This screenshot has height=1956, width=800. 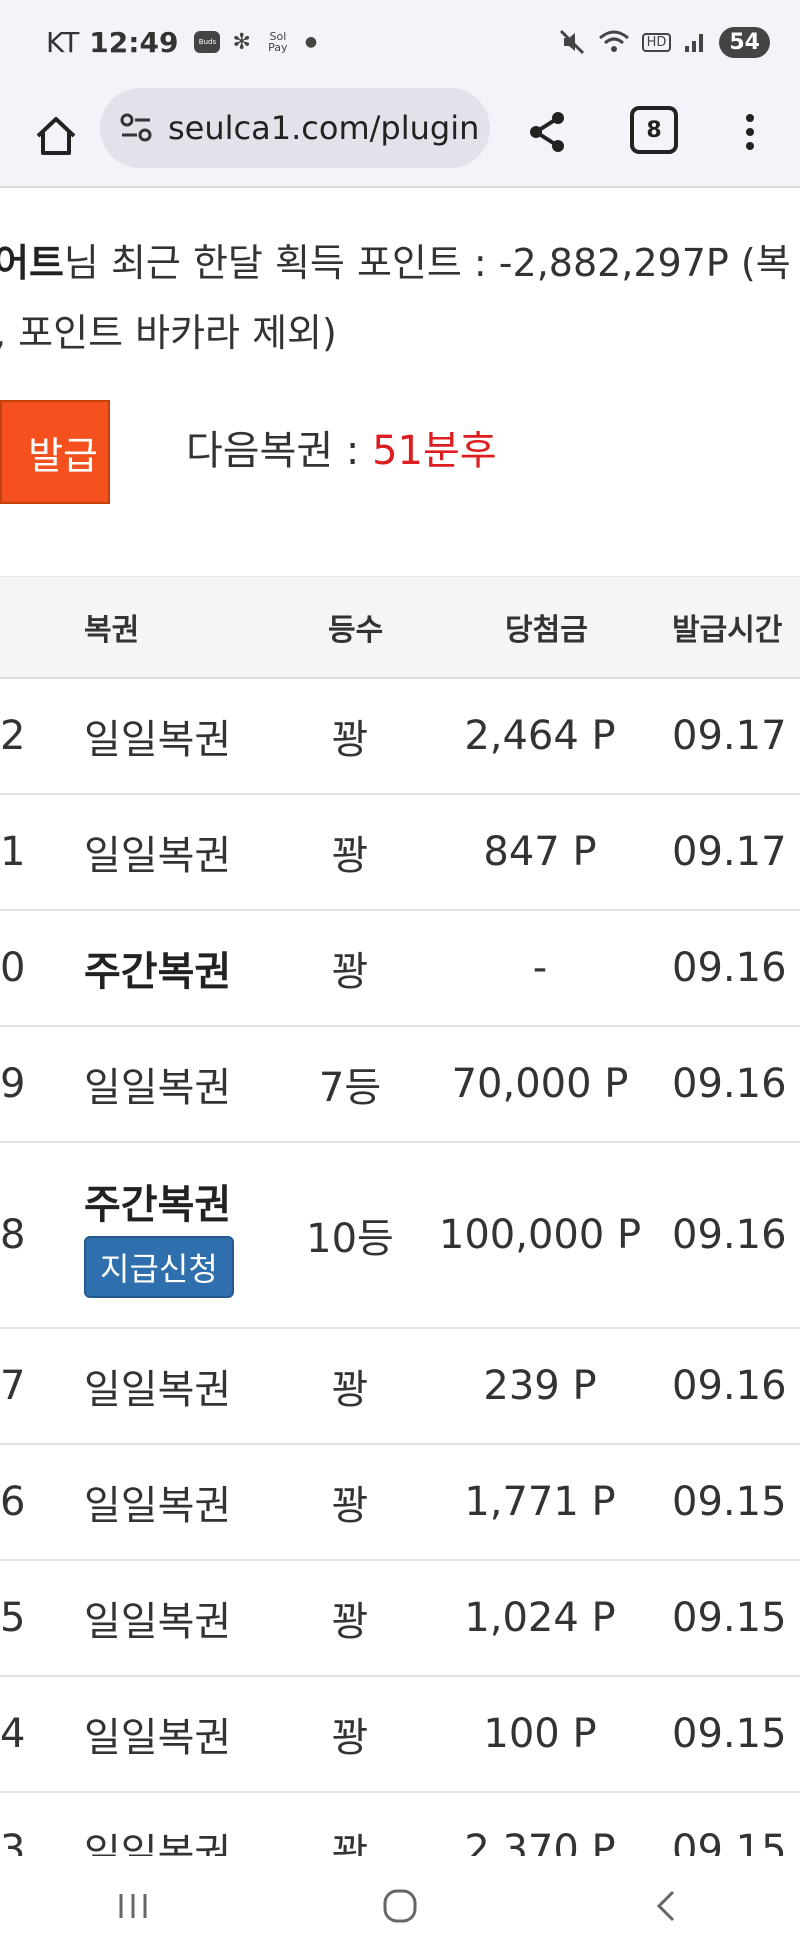 I want to click on mute-icon, so click(x=571, y=42).